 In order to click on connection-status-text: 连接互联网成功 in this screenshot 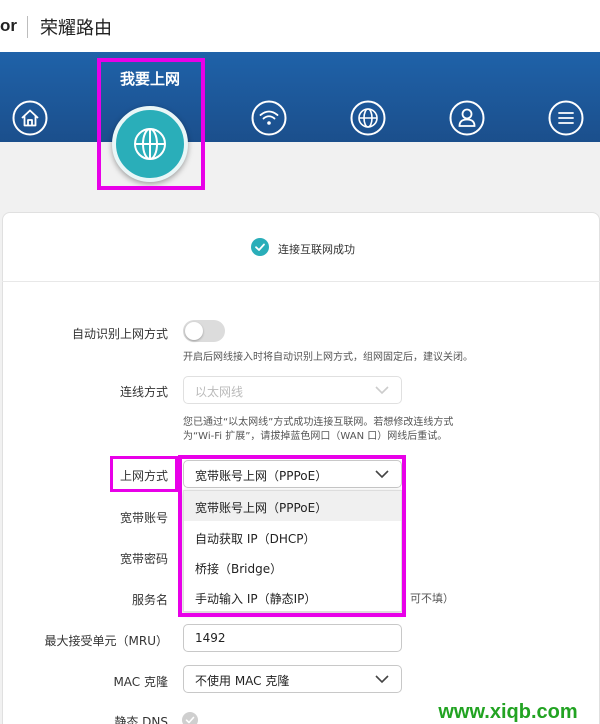, I will do `click(316, 249)`.